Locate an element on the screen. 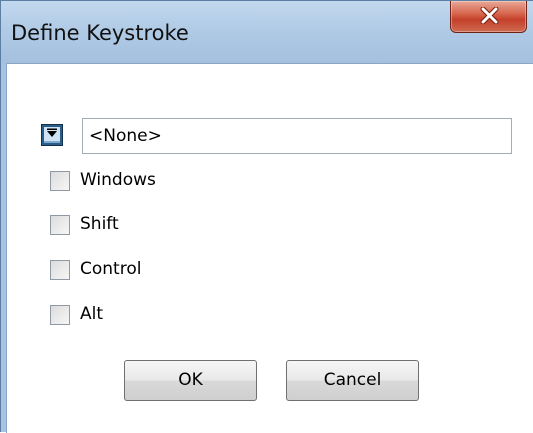  windows-checkbox is located at coordinates (60, 181).